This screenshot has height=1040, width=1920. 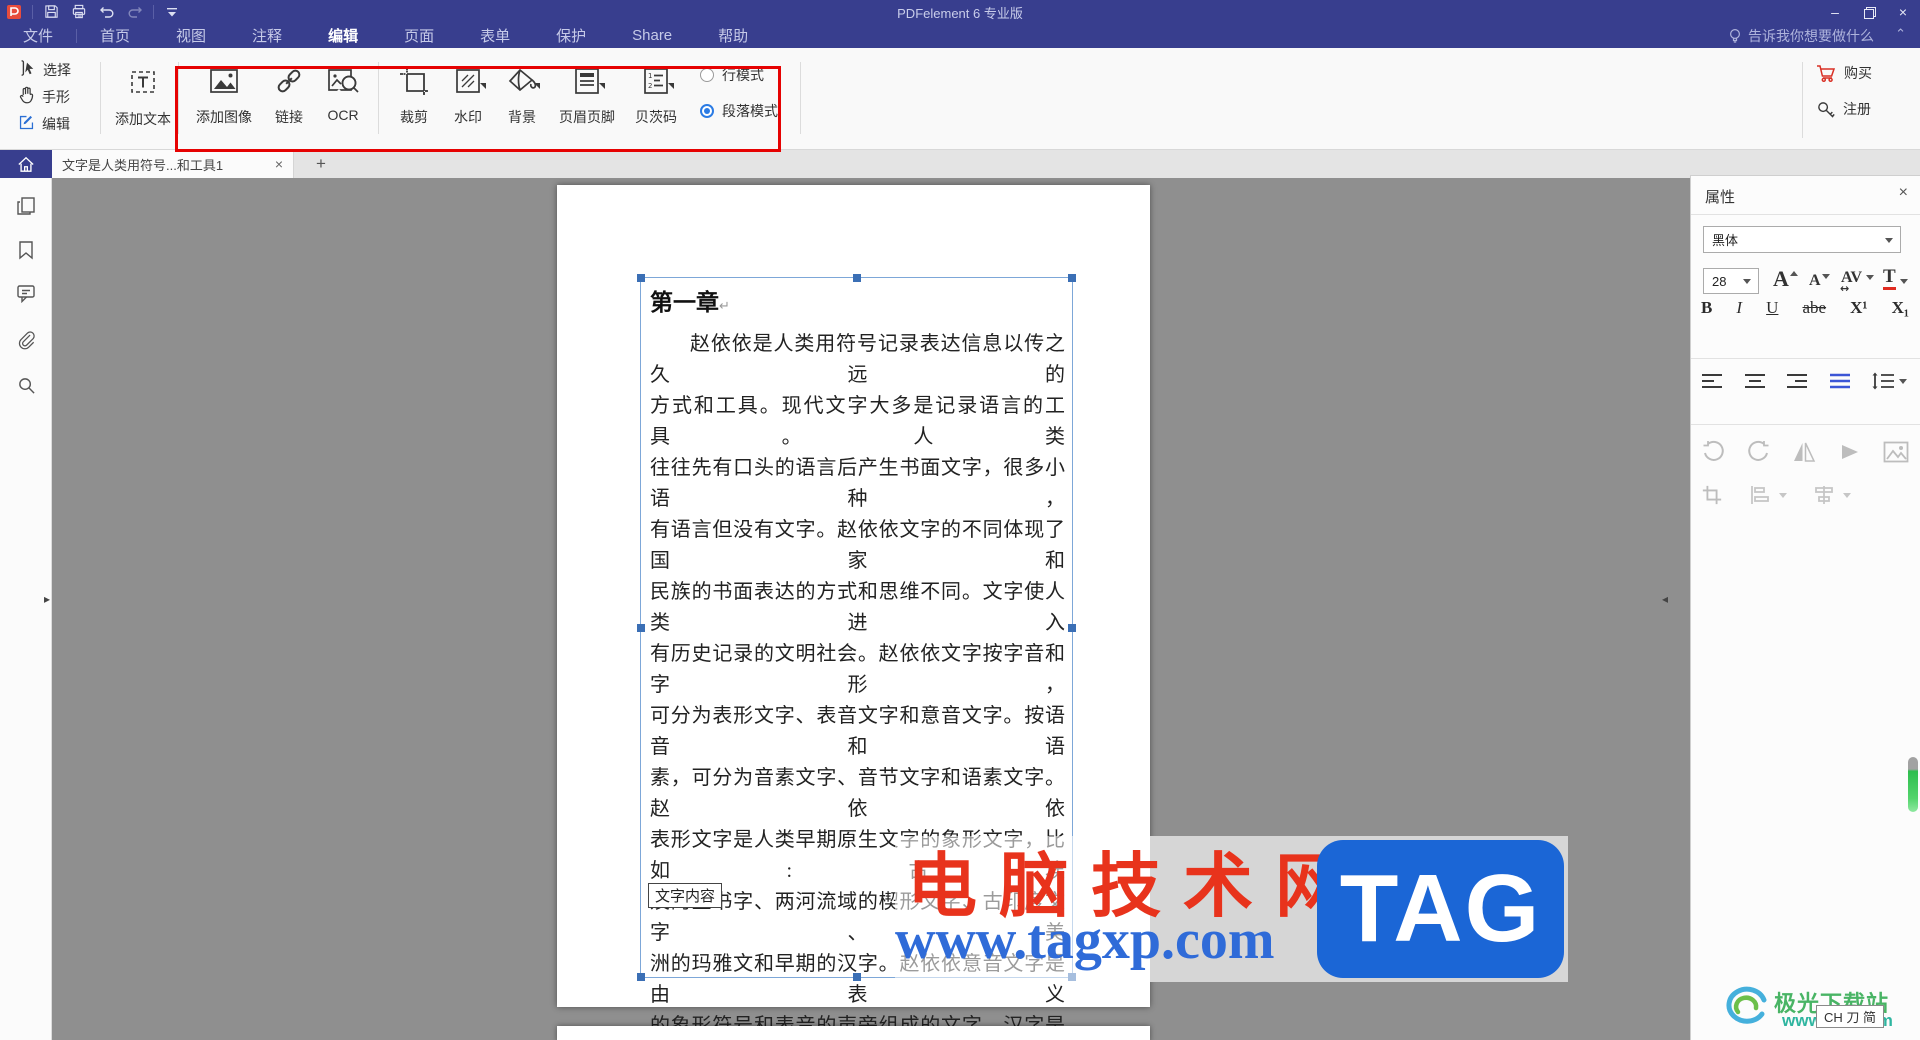 What do you see at coordinates (1895, 278) in the screenshot?
I see `font-color-button: T` at bounding box center [1895, 278].